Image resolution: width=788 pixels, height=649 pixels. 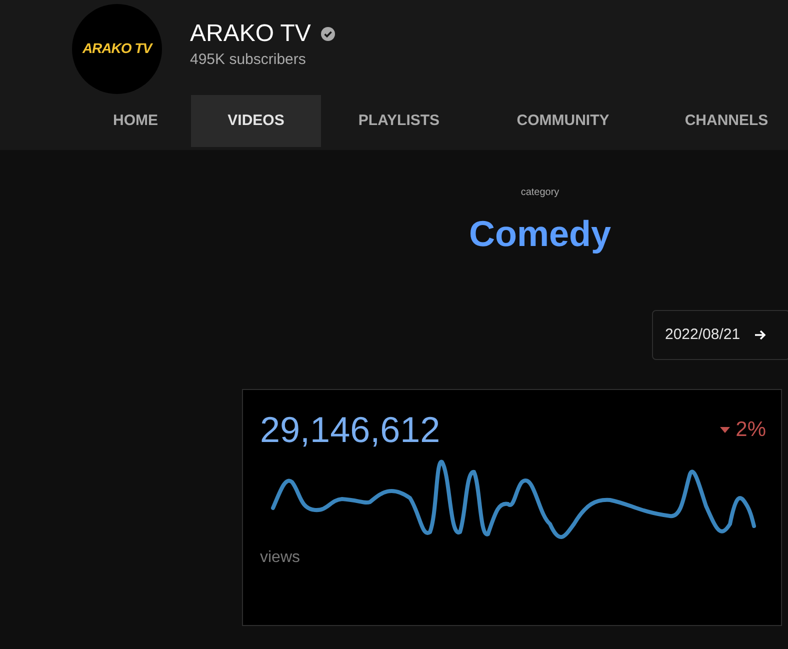 What do you see at coordinates (720, 335) in the screenshot?
I see `date-button: 2022/08/21` at bounding box center [720, 335].